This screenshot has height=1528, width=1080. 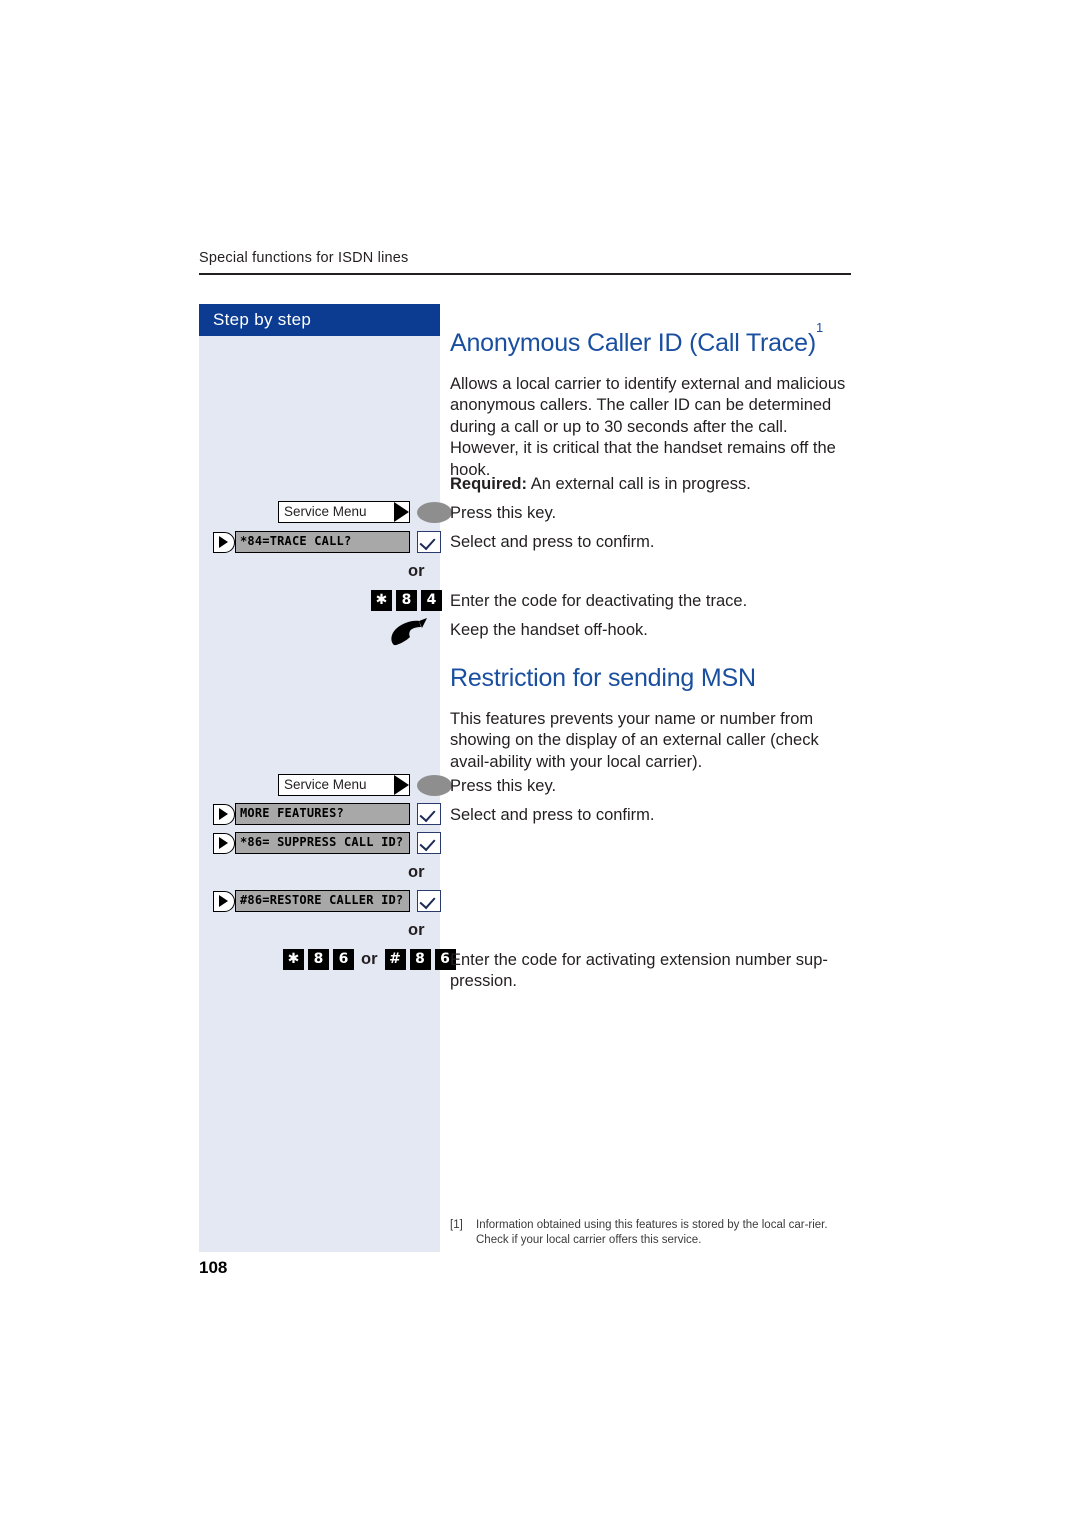 I want to click on keypad-star-86-or-hash-86: ✱ 8 6 or # 8 6, so click(x=369, y=959).